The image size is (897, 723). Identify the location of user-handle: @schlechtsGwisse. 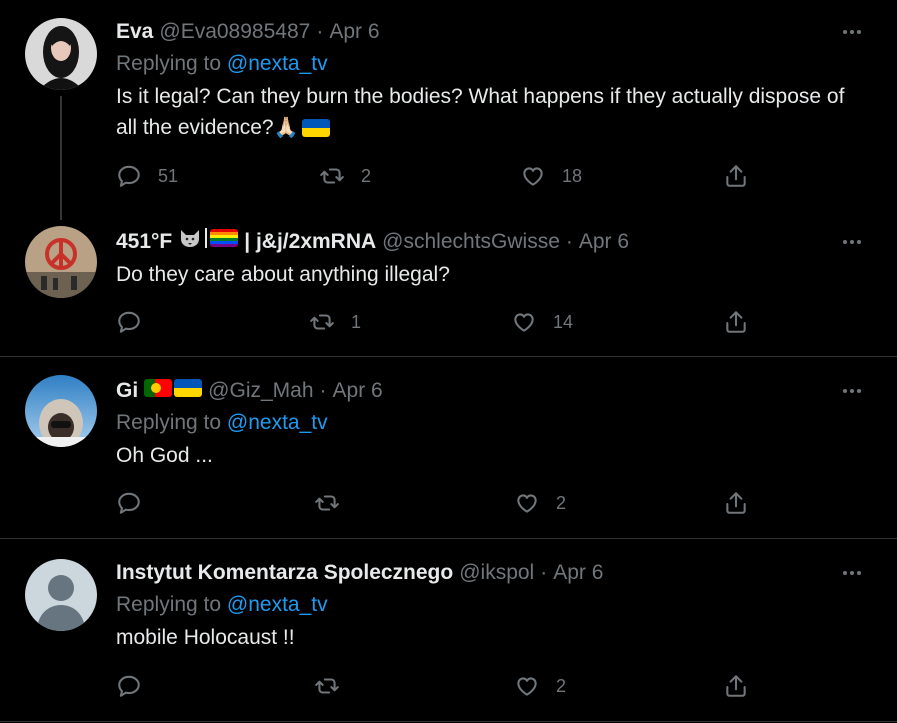
(471, 242).